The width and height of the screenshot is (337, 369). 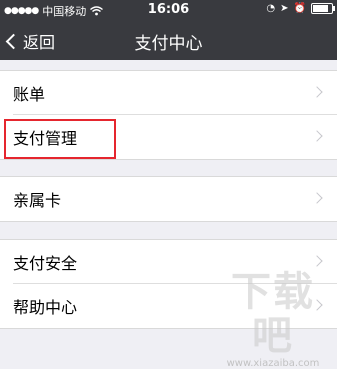 I want to click on group-family-card: 亲属卡, so click(x=168, y=199).